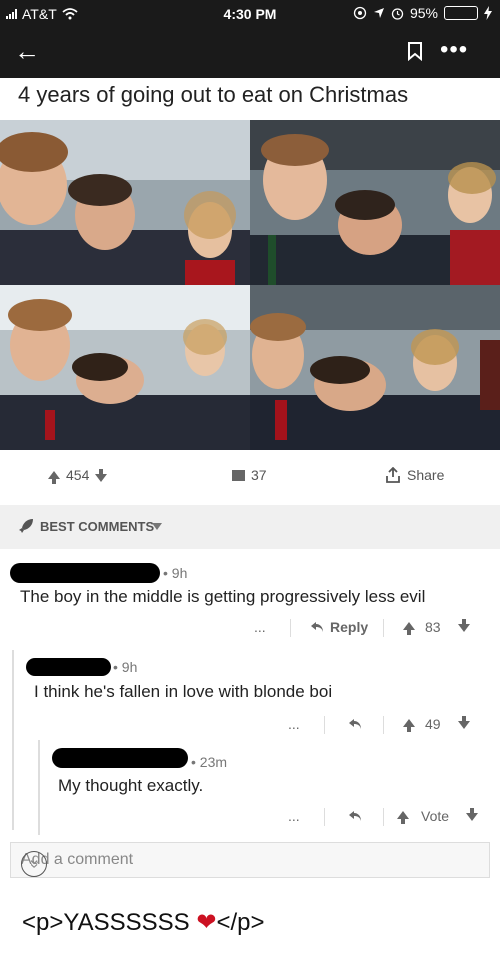 The height and width of the screenshot is (955, 500). I want to click on comment-count: 37, so click(259, 475).